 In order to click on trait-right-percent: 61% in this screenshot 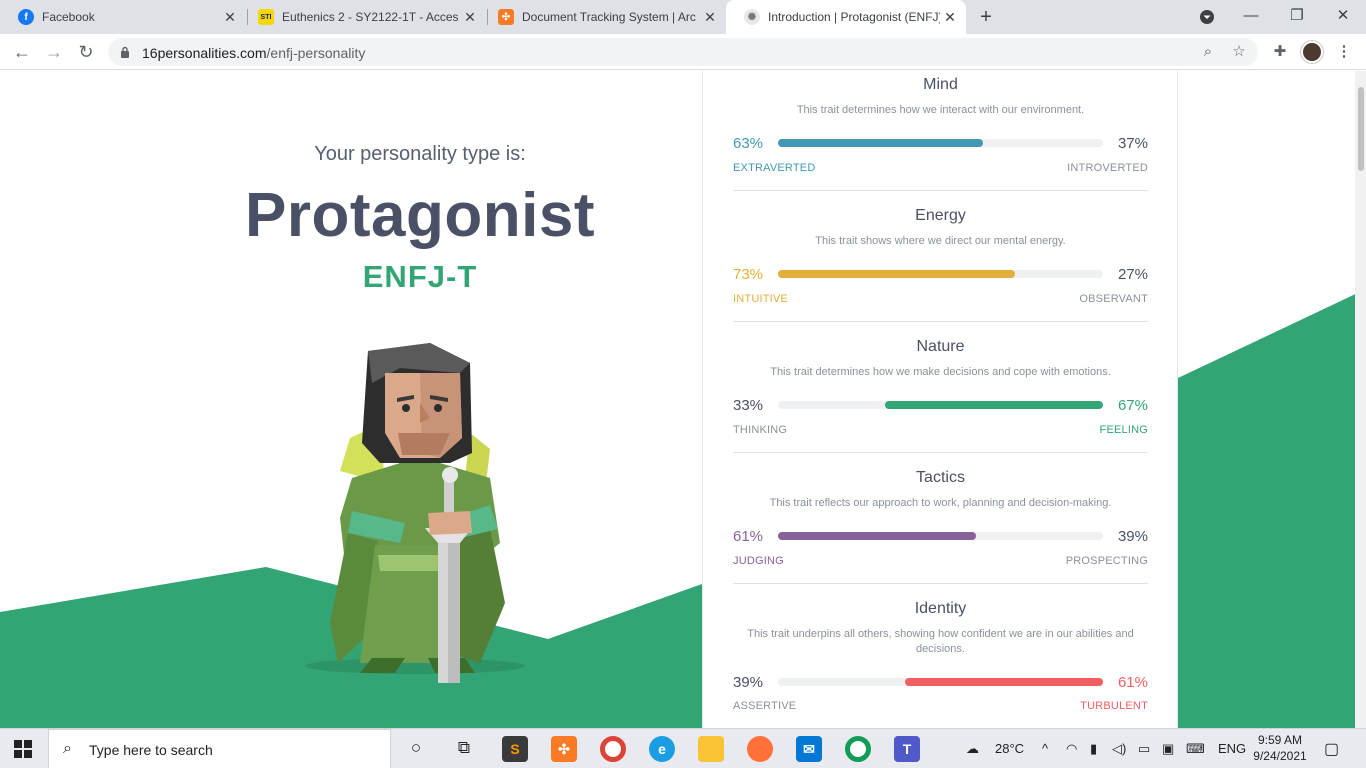, I will do `click(1132, 682)`.